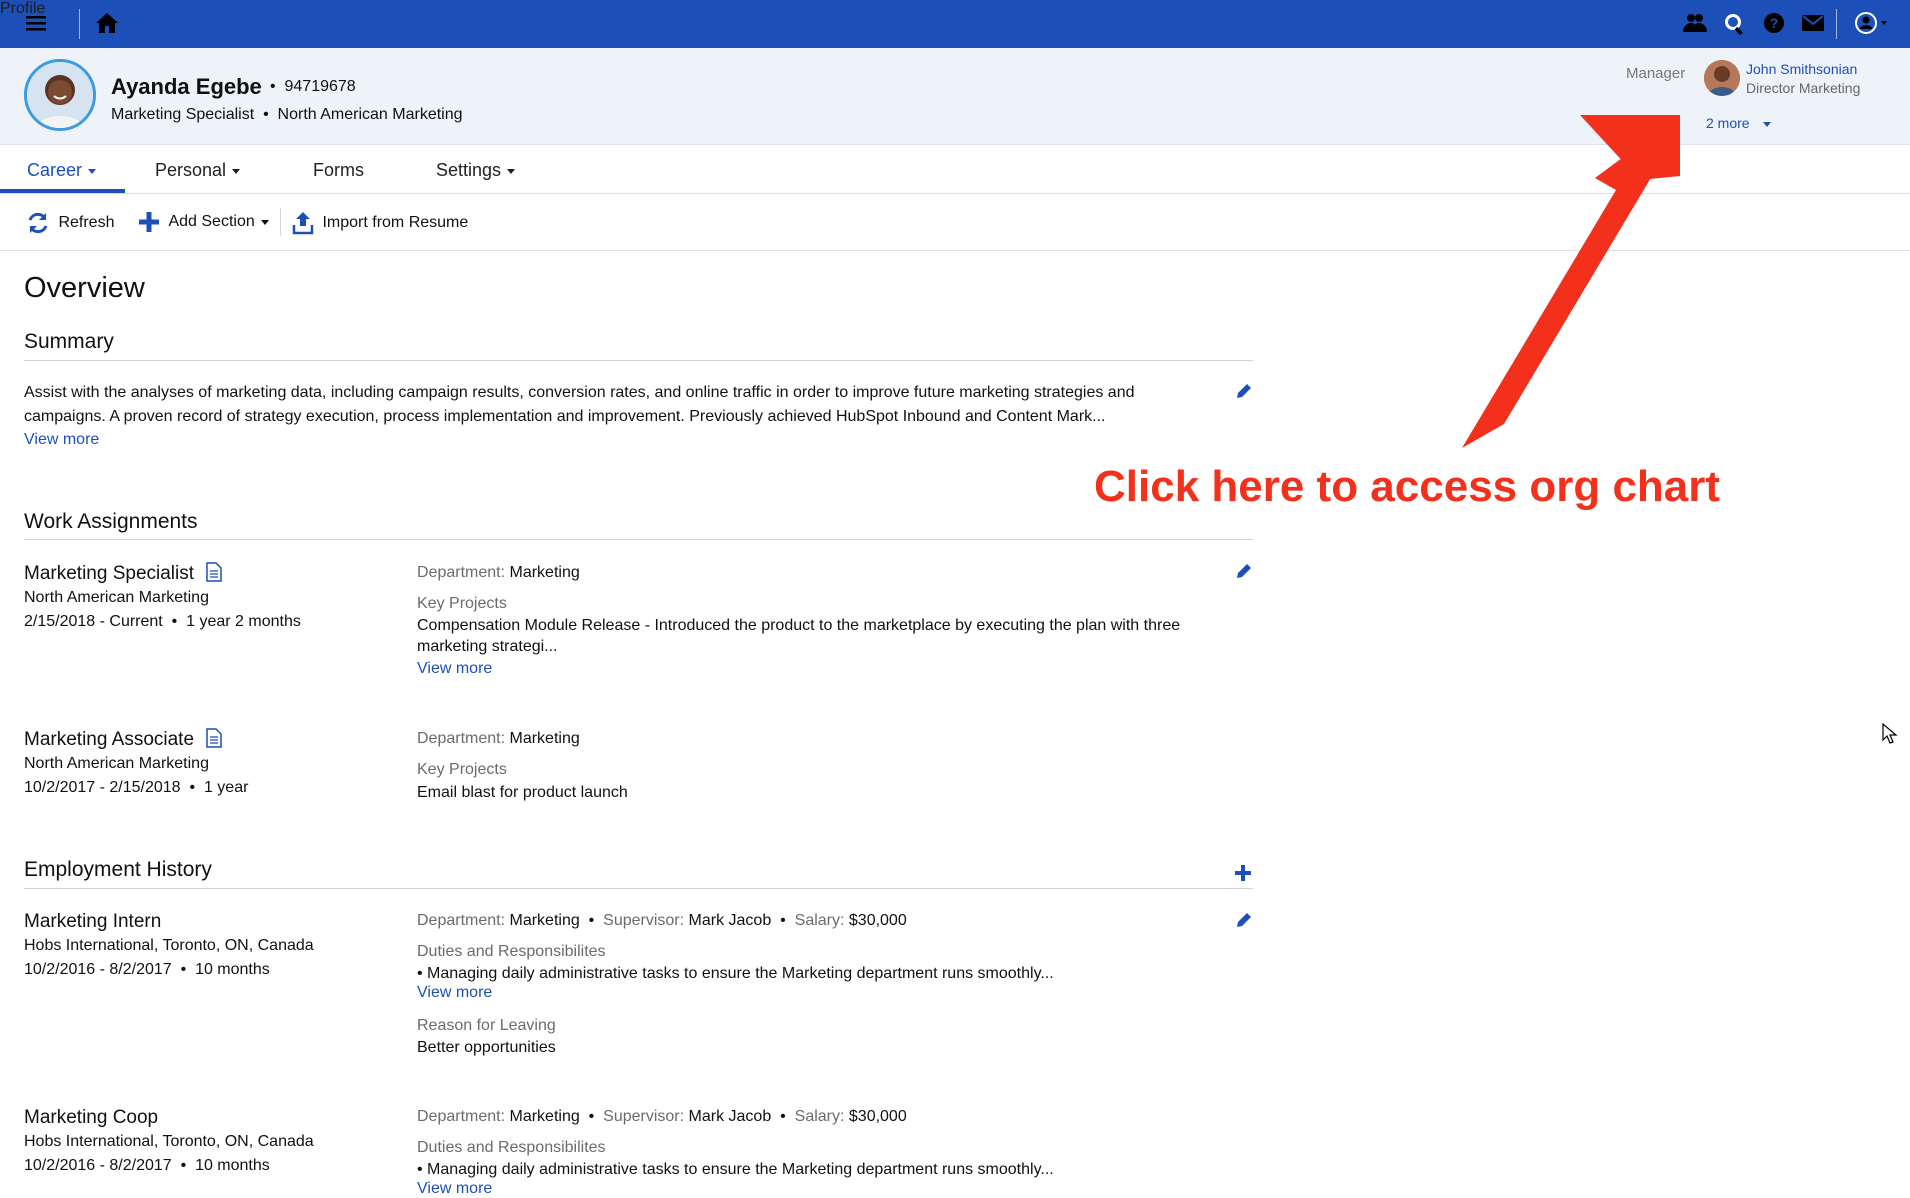 The image size is (1910, 1198). Describe the element at coordinates (1244, 922) in the screenshot. I see `edit-employment-pencil-icon` at that location.